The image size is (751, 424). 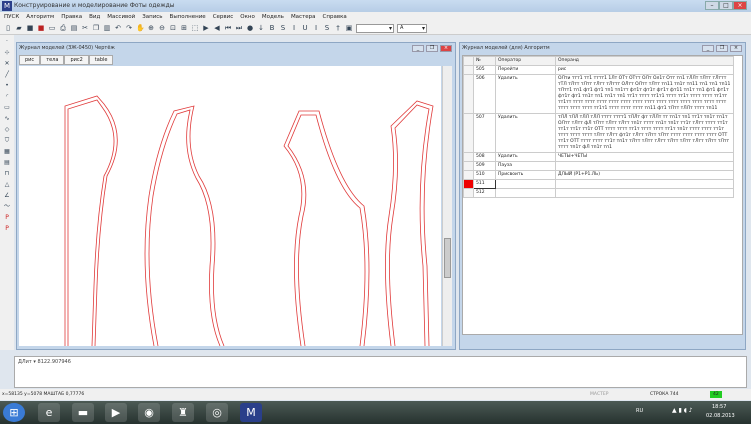 I want to click on size-select: A, so click(x=412, y=28).